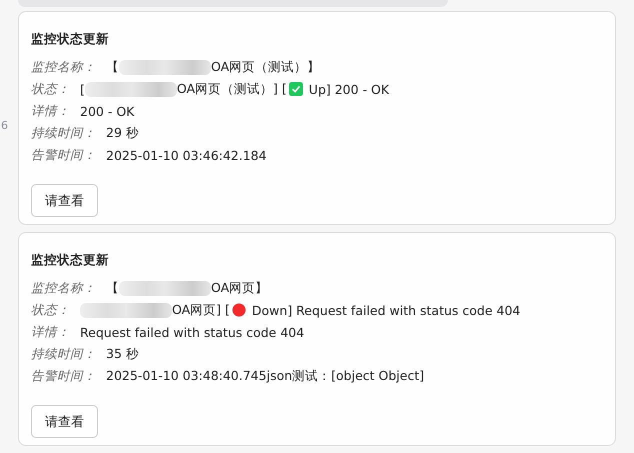 This screenshot has width=634, height=453. What do you see at coordinates (107, 111) in the screenshot?
I see `field-value: 200 - OK` at bounding box center [107, 111].